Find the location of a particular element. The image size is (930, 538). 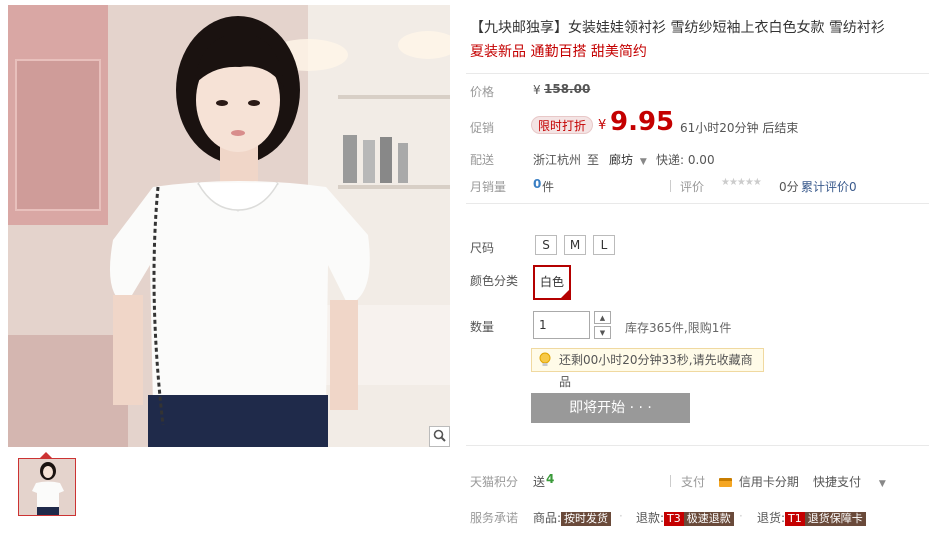

service-goods-badge: 按时发货 is located at coordinates (586, 519).